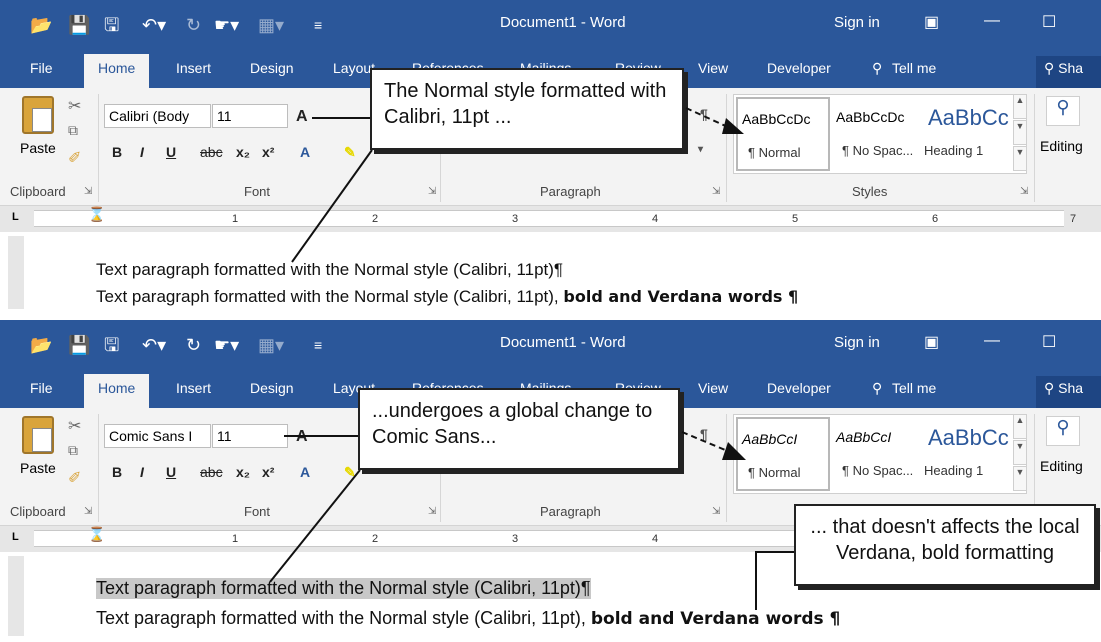 The width and height of the screenshot is (1101, 642). What do you see at coordinates (774, 580) in the screenshot?
I see `arrow-to-bold-words` at bounding box center [774, 580].